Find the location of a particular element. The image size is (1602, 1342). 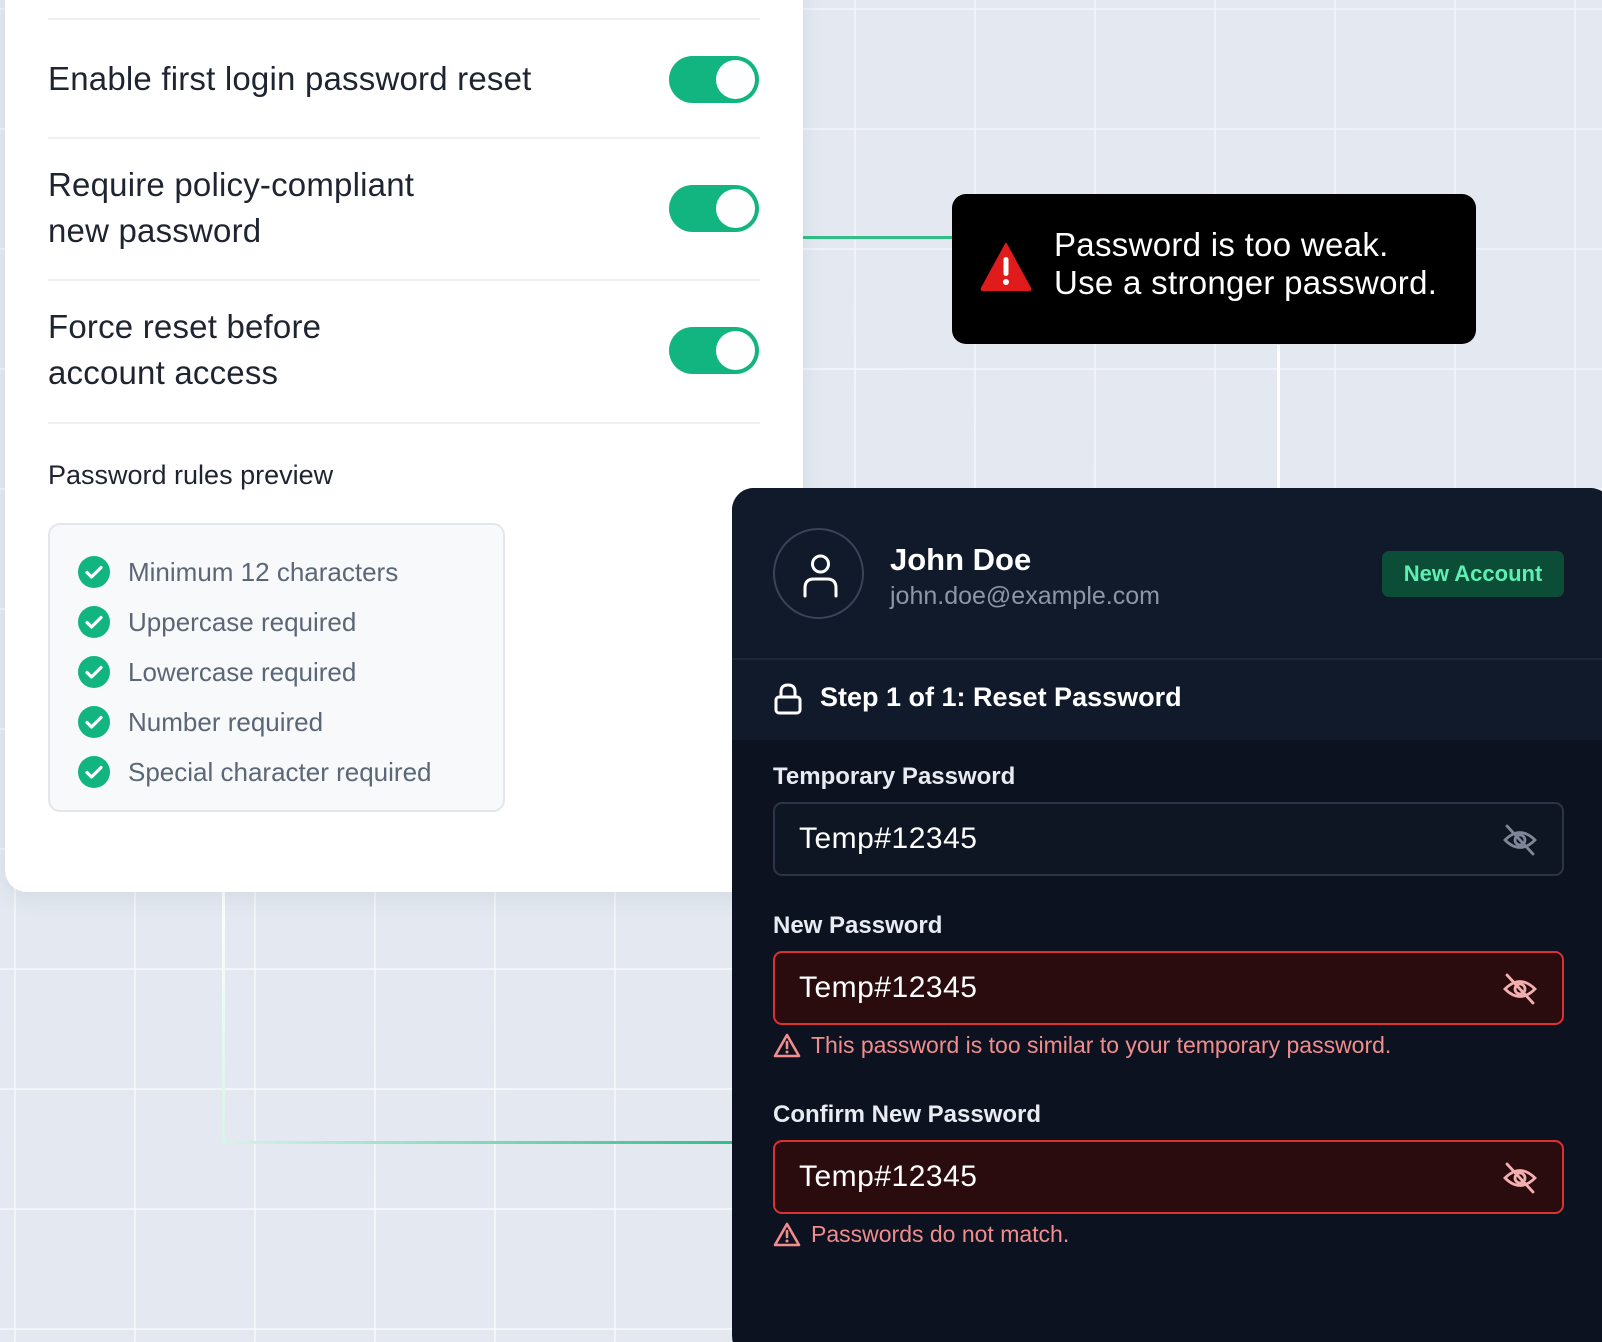

setting-label-policy-compliant: Require policy-compliant new password is located at coordinates (231, 207).